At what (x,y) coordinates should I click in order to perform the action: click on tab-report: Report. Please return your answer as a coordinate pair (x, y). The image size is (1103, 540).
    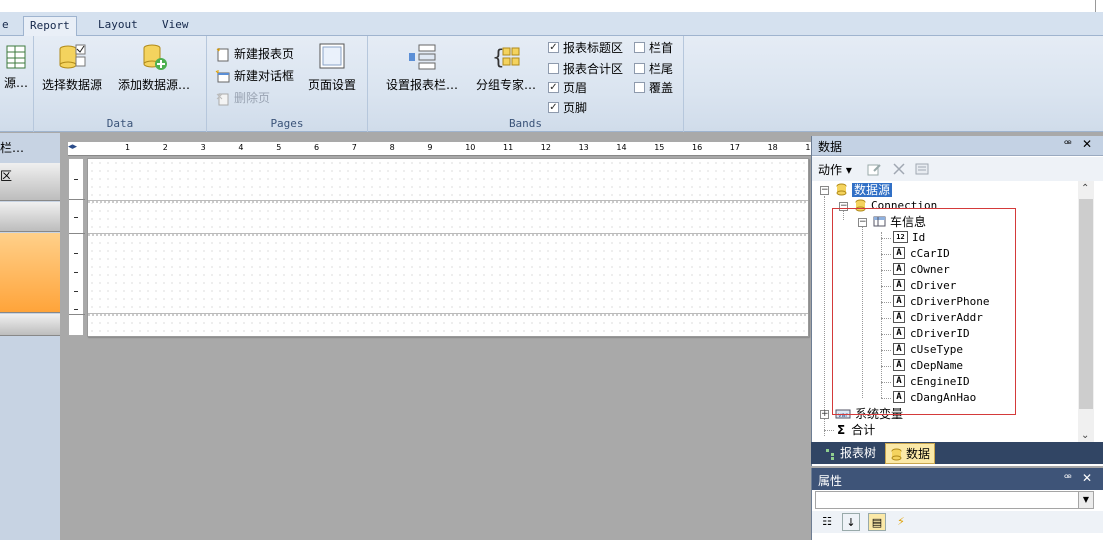
    Looking at the image, I should click on (50, 26).